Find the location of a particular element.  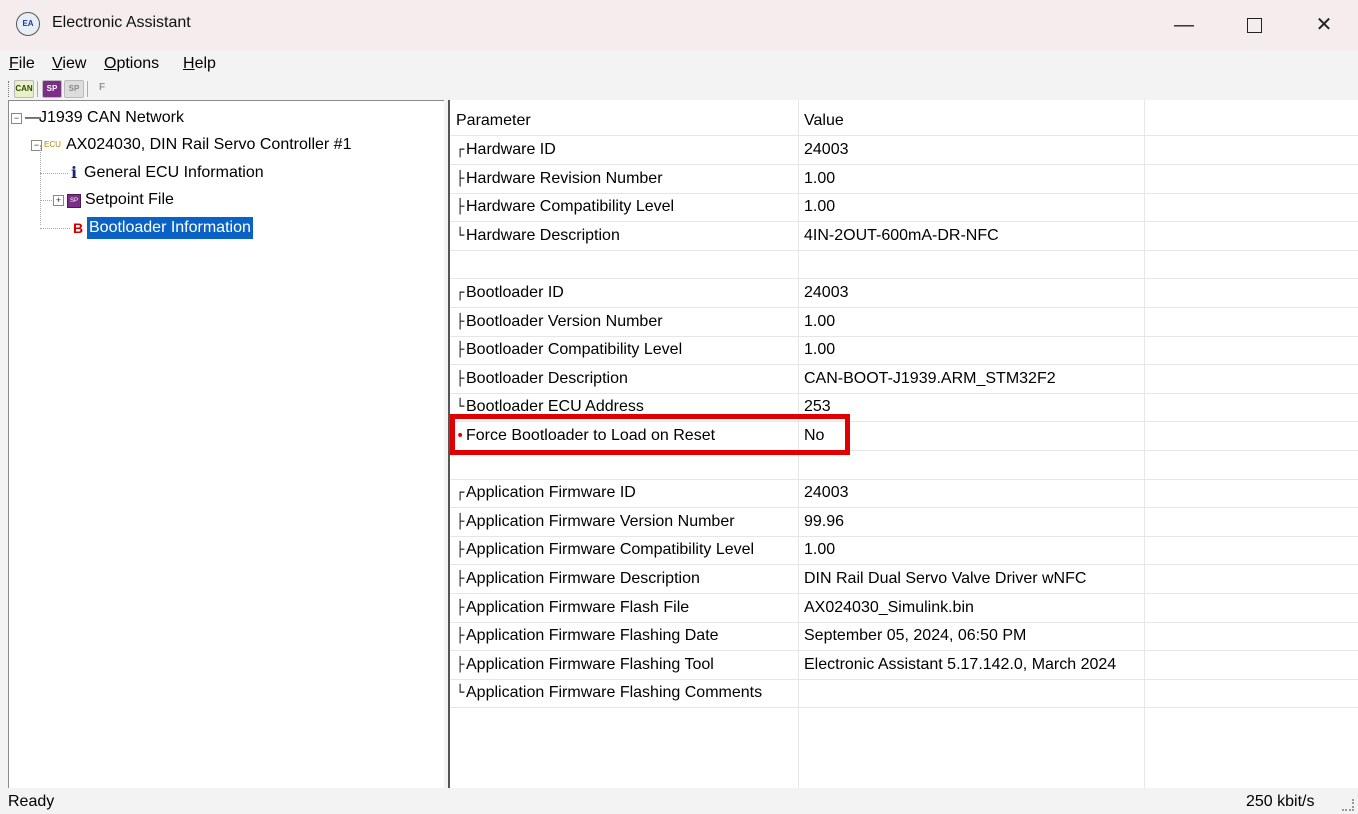

collapse-icon: − is located at coordinates (16, 118).